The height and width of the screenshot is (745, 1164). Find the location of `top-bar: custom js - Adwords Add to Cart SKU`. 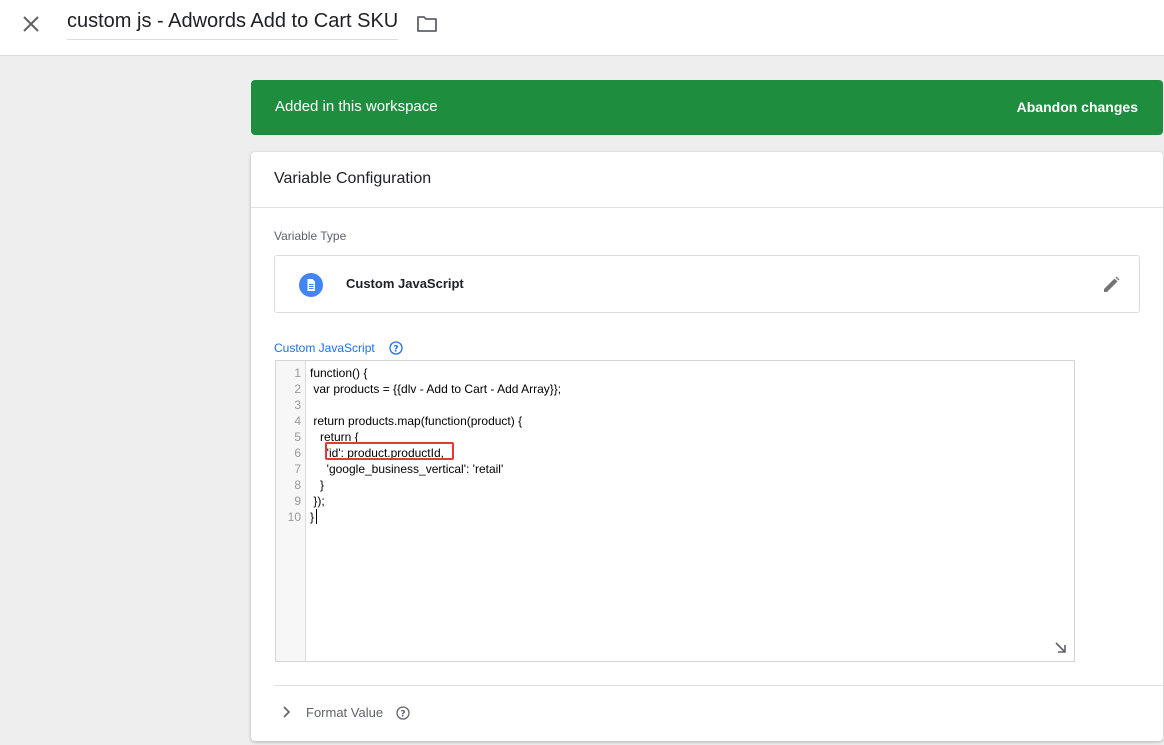

top-bar: custom js - Adwords Add to Cart SKU is located at coordinates (582, 28).